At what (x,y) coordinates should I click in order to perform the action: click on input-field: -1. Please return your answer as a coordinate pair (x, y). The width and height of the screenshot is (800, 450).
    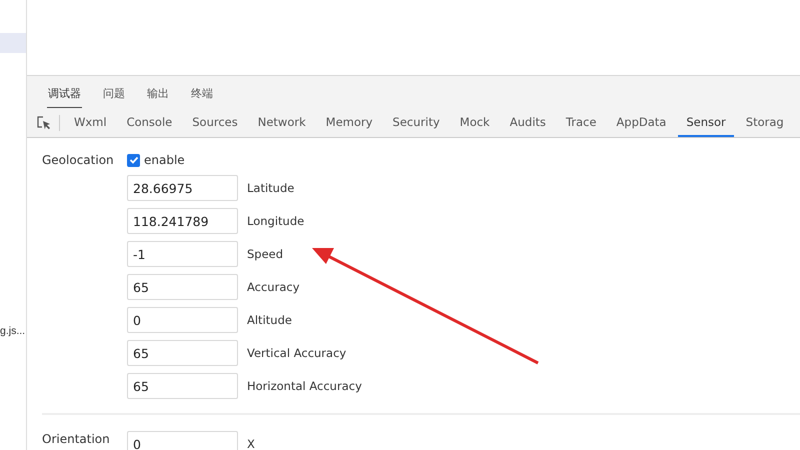
    Looking at the image, I should click on (182, 254).